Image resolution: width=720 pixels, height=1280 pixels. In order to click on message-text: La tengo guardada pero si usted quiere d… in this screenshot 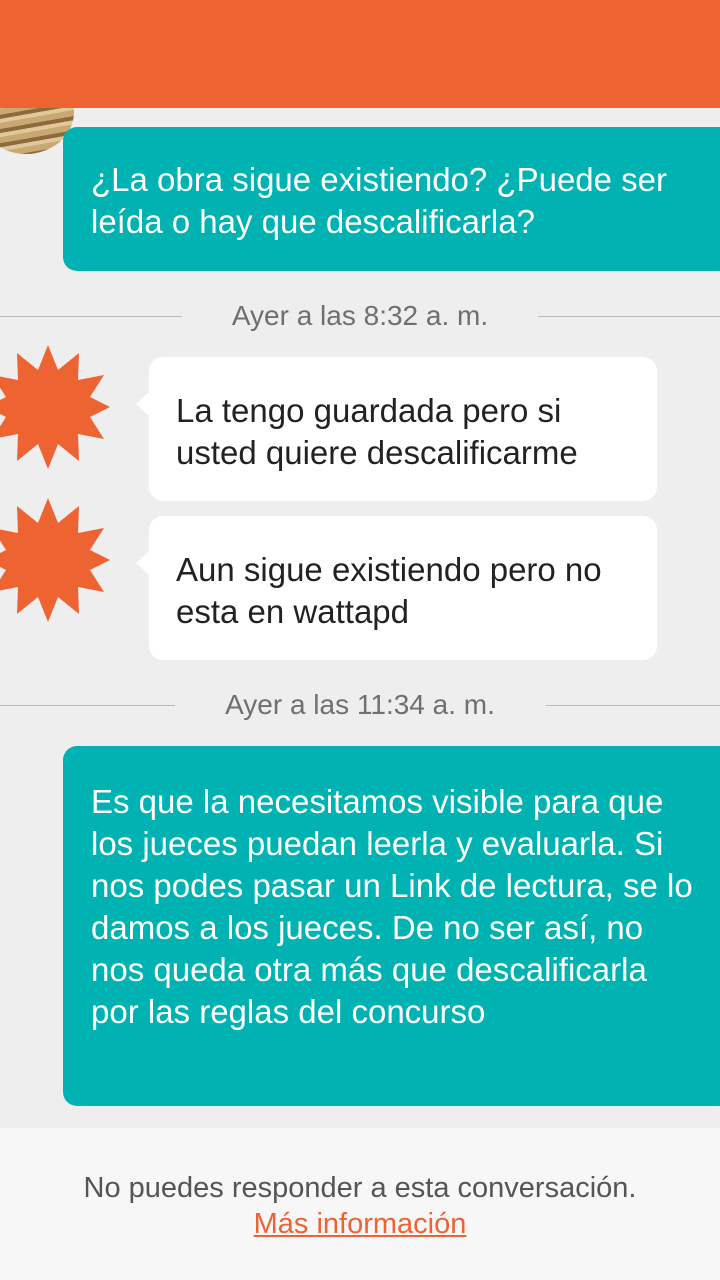, I will do `click(377, 431)`.